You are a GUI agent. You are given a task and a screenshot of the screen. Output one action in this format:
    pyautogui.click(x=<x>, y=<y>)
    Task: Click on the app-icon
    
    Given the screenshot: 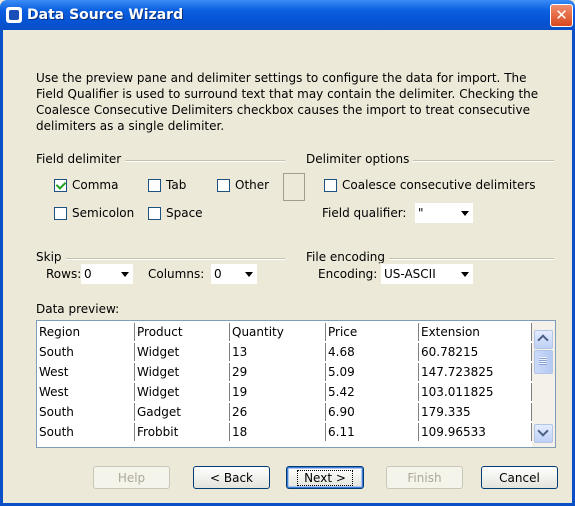 What is the action you would take?
    pyautogui.click(x=14, y=15)
    